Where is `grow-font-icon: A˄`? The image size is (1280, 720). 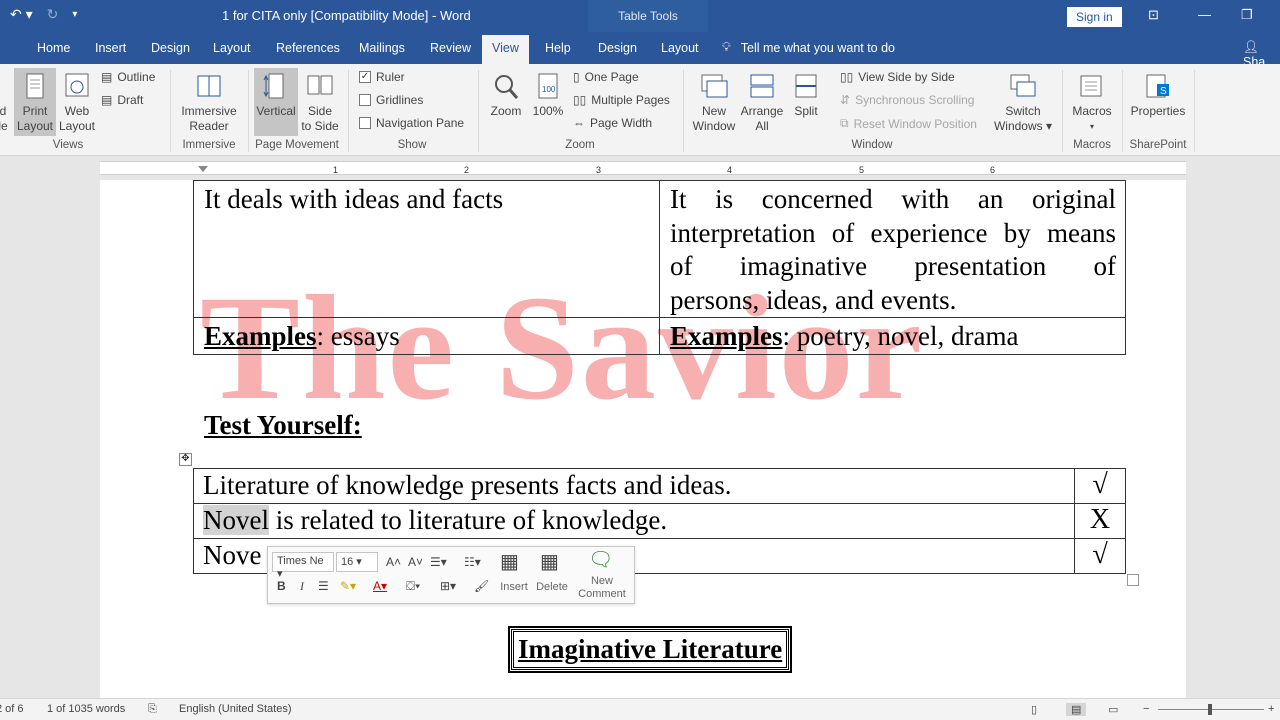
grow-font-icon: A˄ is located at coordinates (393, 562).